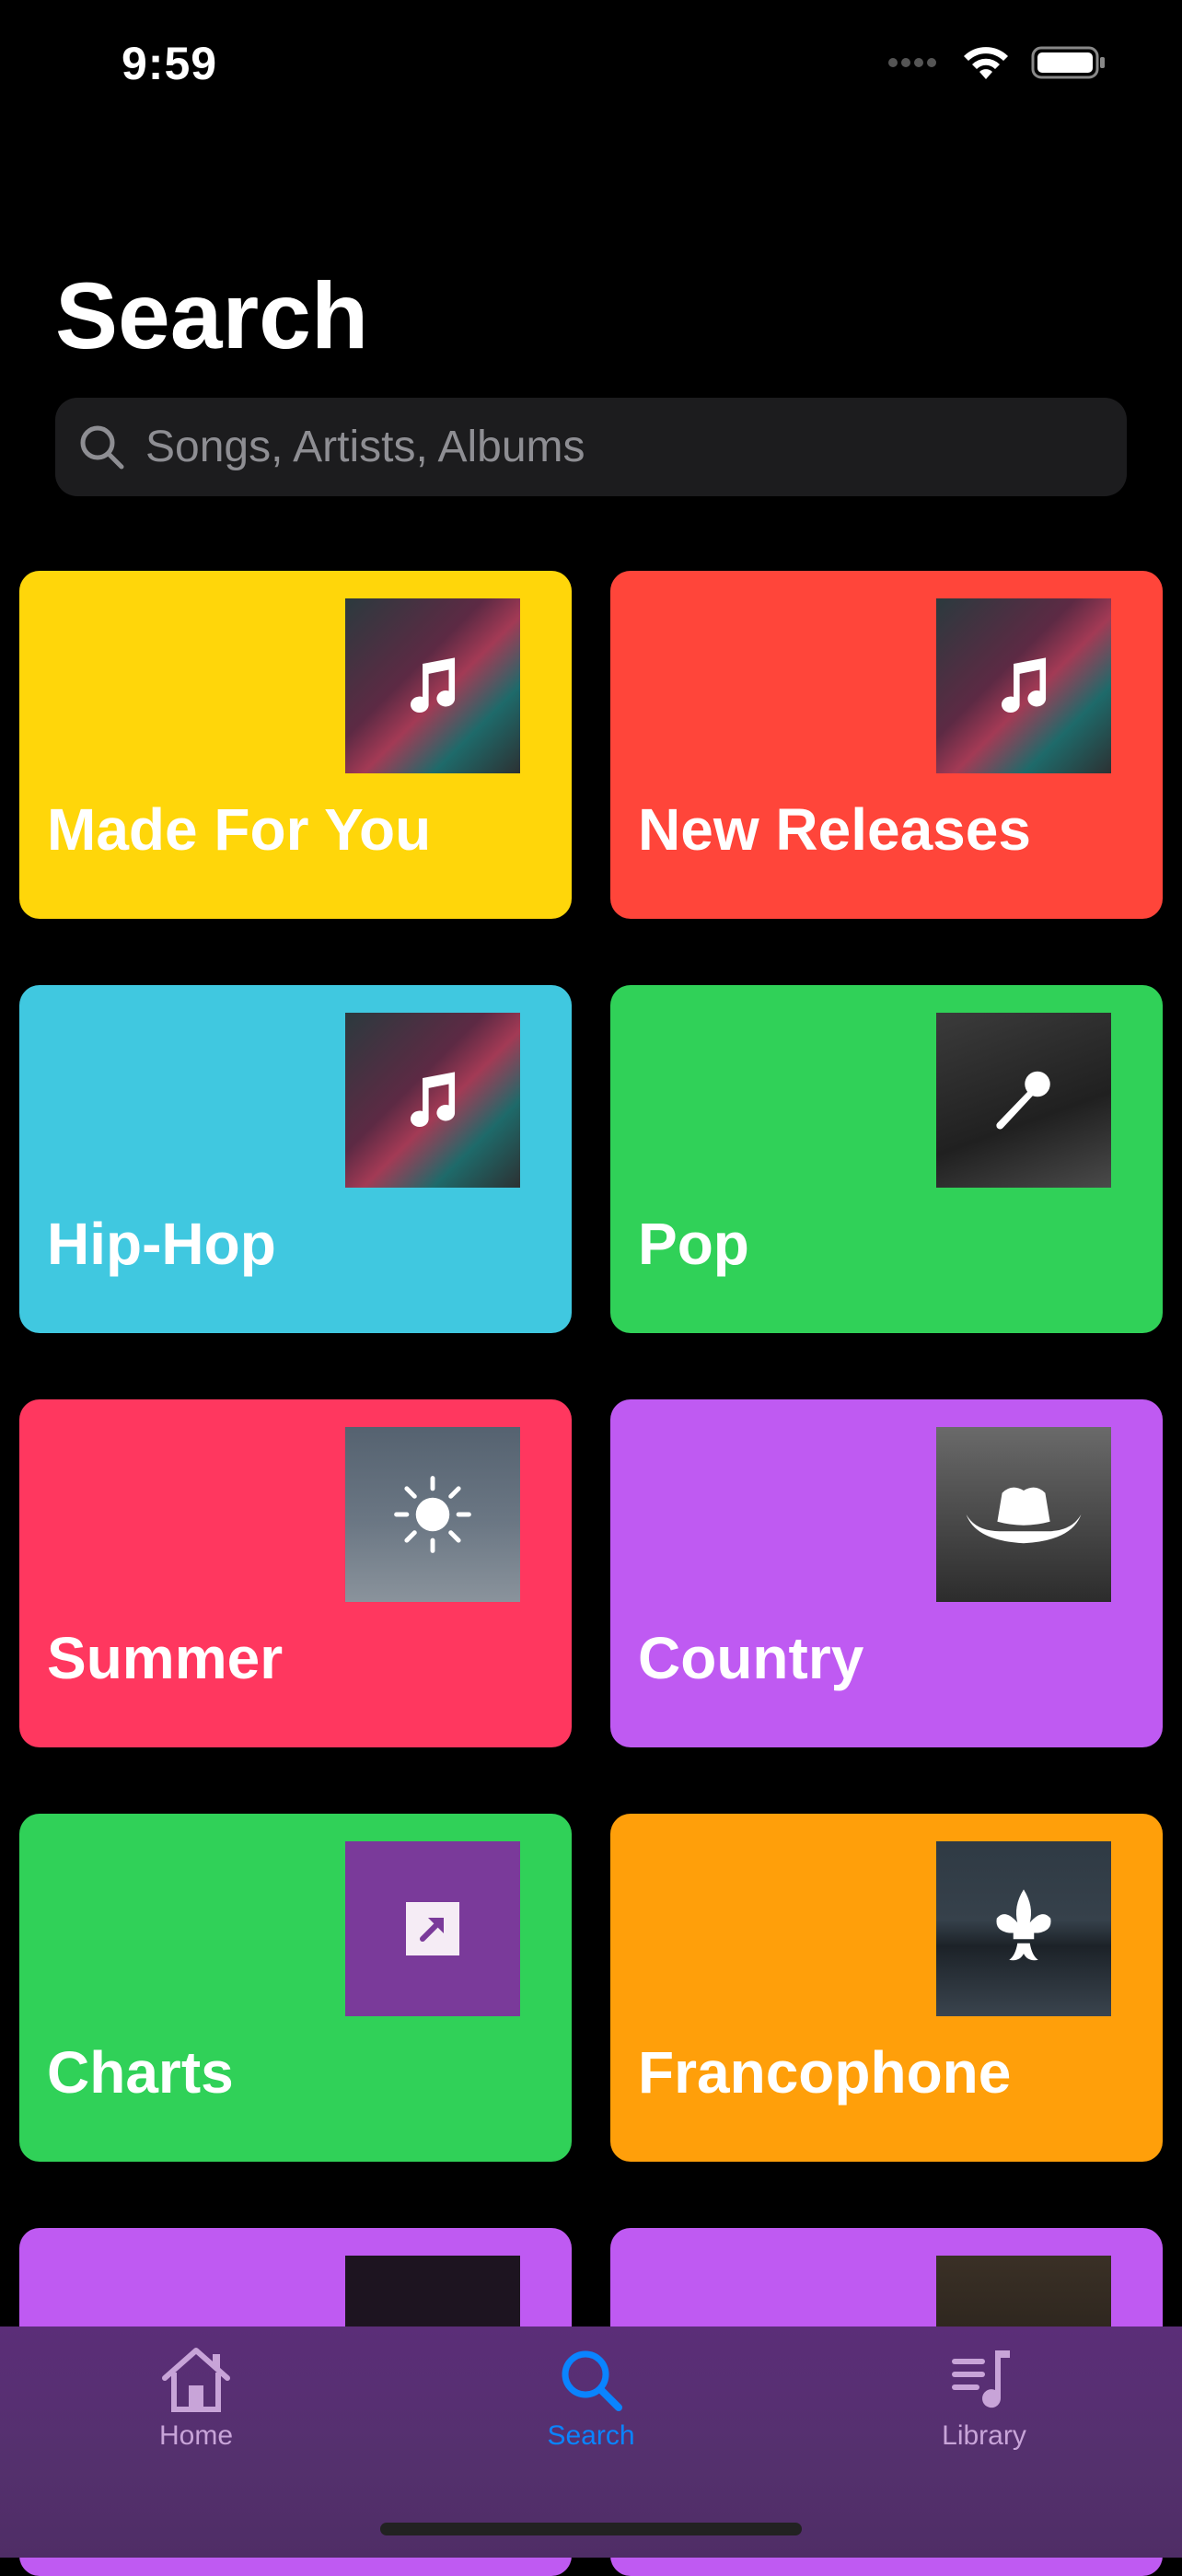 This screenshot has height=2576, width=1182. Describe the element at coordinates (886, 1573) in the screenshot. I see `category-tile-country: Country` at that location.